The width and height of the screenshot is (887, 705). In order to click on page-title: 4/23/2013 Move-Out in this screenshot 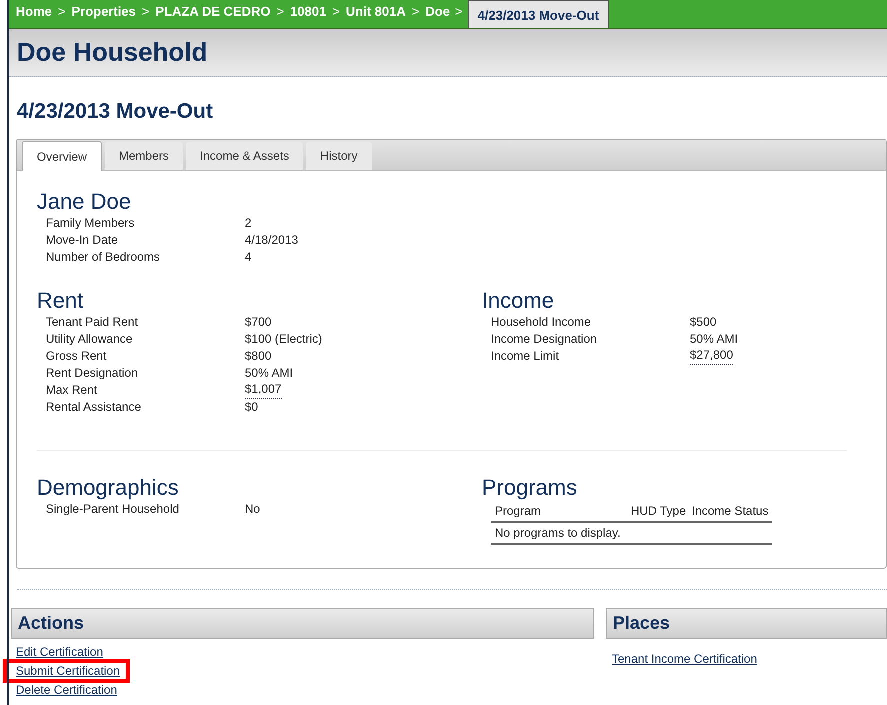, I will do `click(115, 112)`.